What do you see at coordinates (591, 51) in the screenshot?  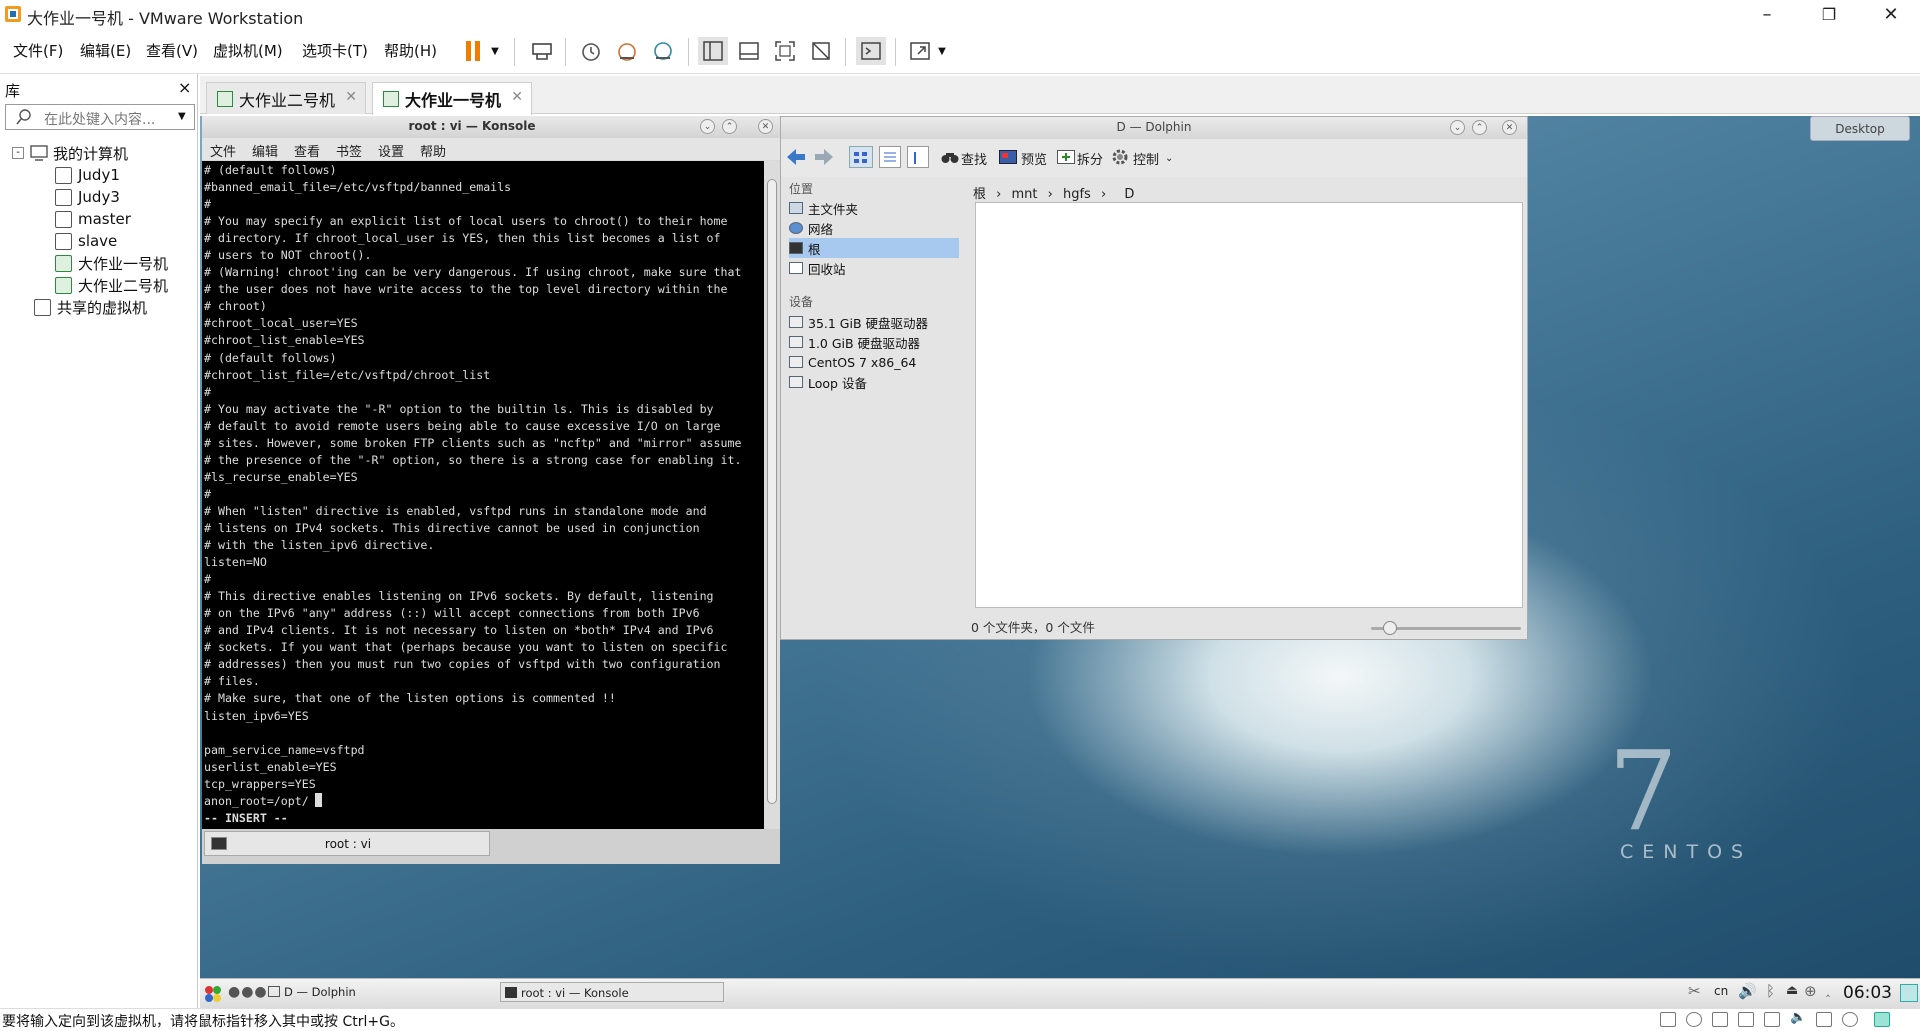 I see `snapshot-button` at bounding box center [591, 51].